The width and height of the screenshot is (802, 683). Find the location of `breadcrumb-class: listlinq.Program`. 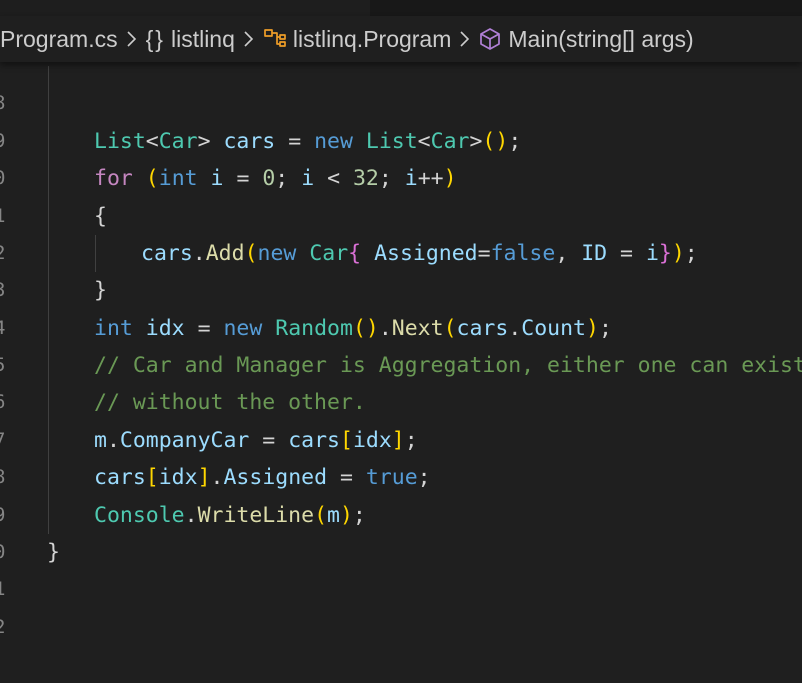

breadcrumb-class: listlinq.Program is located at coordinates (357, 39).